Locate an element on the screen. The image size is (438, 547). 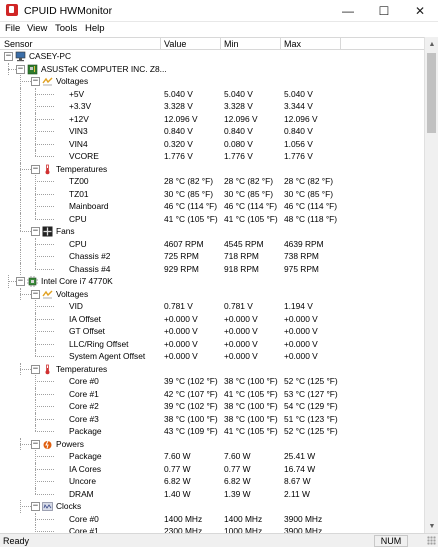
sensor-row: Core #1 2300 MHz 1000 MHz 3900 MHz is located at coordinates (212, 529).